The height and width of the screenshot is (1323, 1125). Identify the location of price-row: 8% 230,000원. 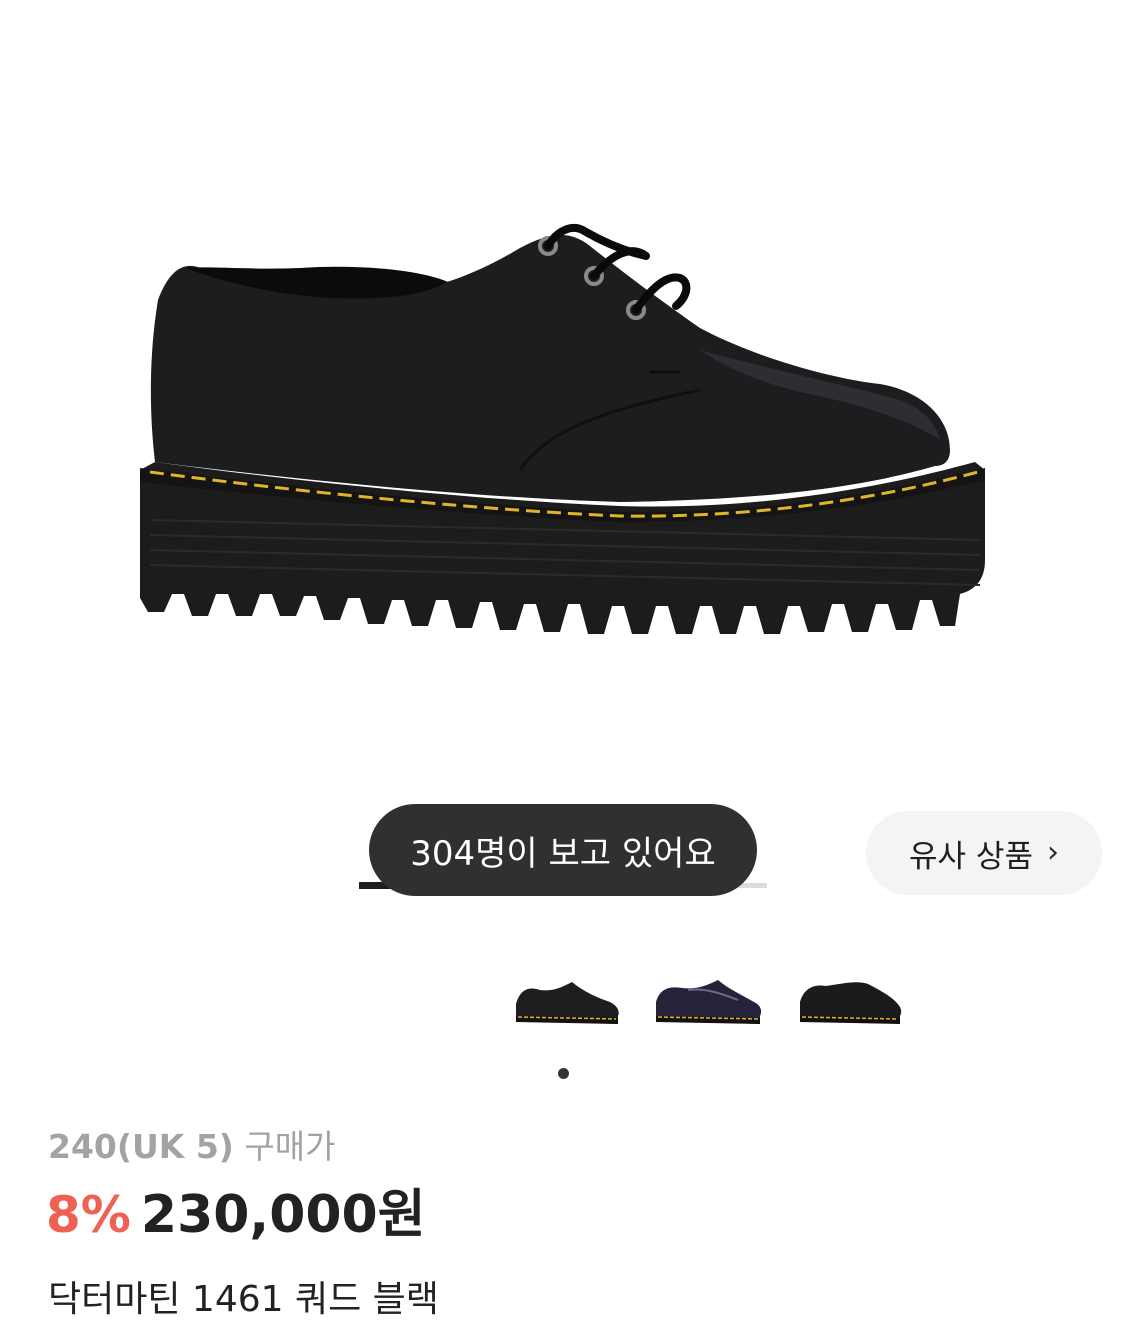
(236, 1209).